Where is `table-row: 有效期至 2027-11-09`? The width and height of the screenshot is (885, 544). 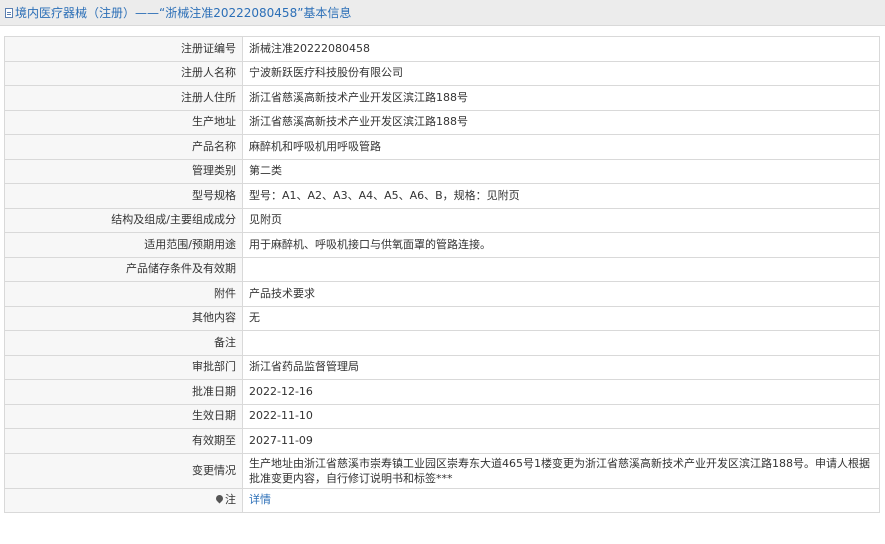 table-row: 有效期至 2027-11-09 is located at coordinates (442, 441).